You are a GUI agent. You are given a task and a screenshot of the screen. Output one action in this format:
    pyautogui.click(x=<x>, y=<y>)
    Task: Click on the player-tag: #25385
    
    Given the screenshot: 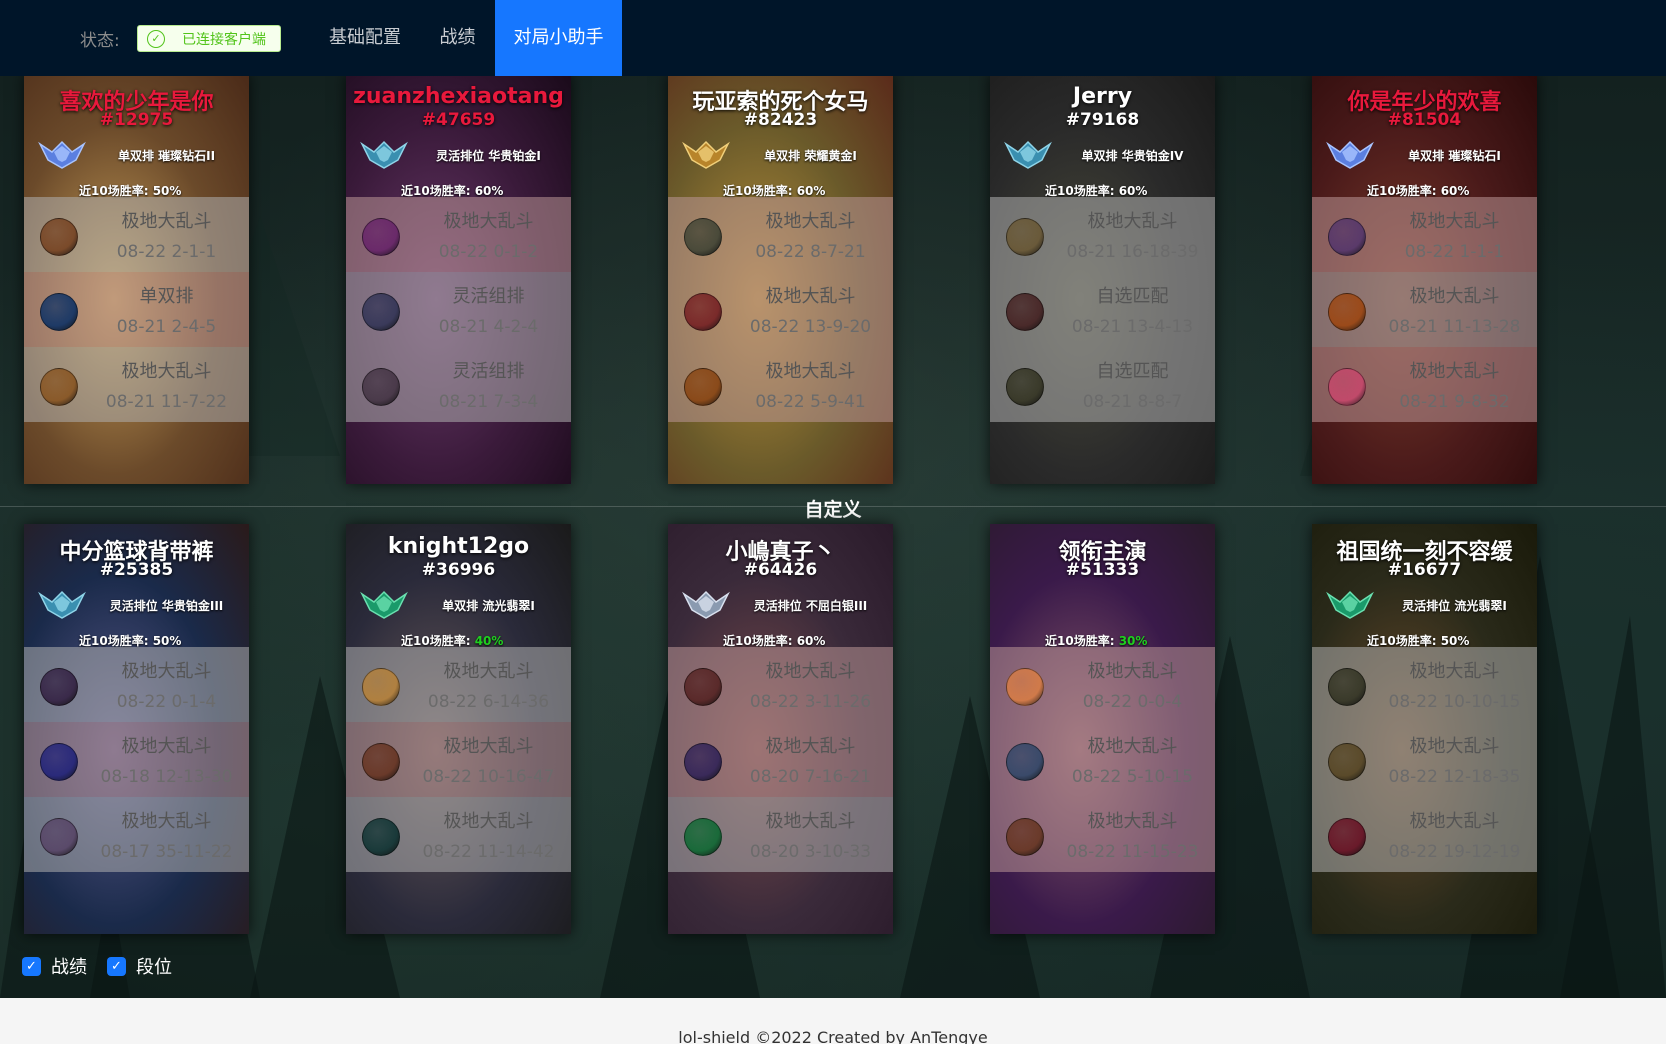 What is the action you would take?
    pyautogui.click(x=136, y=570)
    